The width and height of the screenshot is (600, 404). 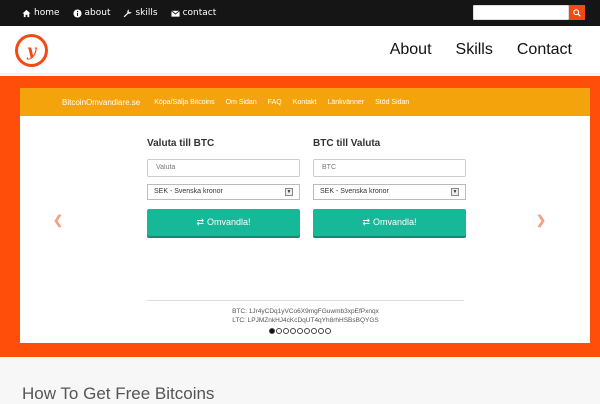 I want to click on convert-btc-button: ⇄ Omvandla!, so click(x=389, y=222).